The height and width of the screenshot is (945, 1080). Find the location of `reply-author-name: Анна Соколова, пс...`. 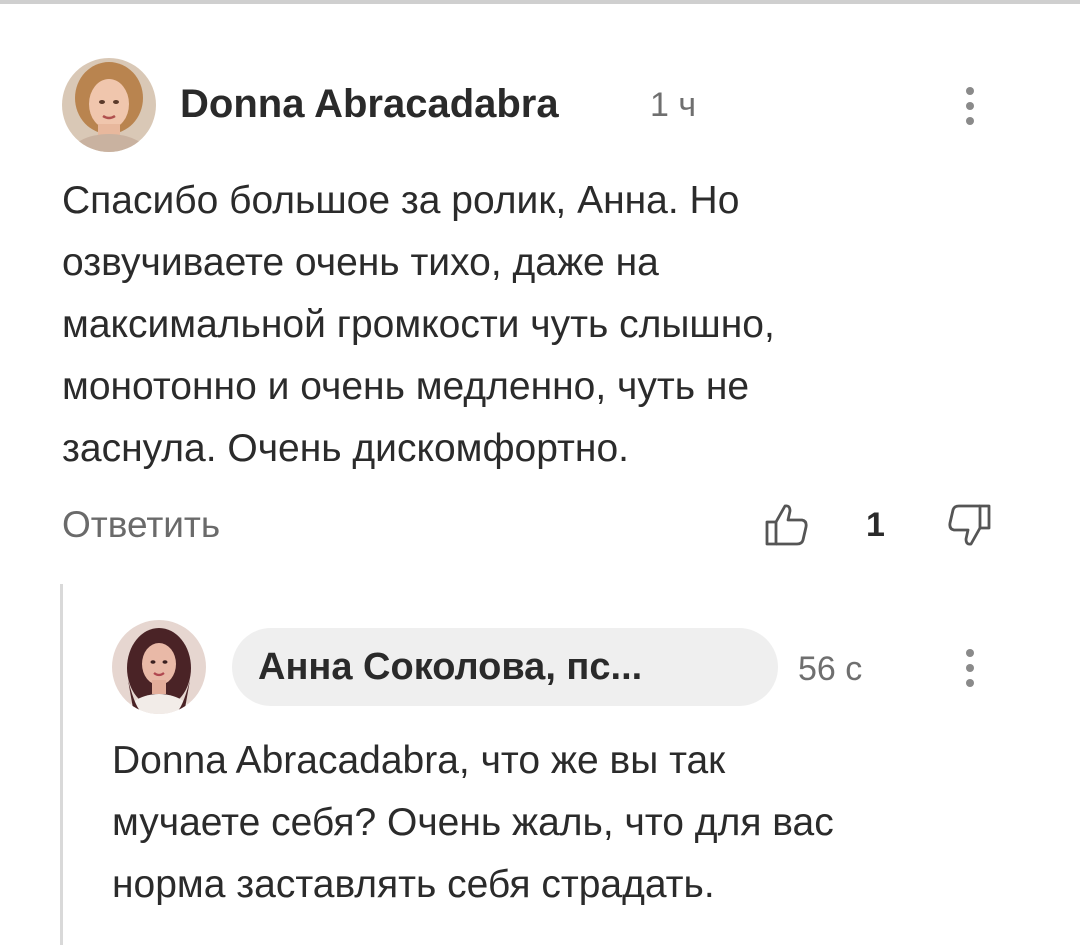

reply-author-name: Анна Соколова, пс... is located at coordinates (450, 666).